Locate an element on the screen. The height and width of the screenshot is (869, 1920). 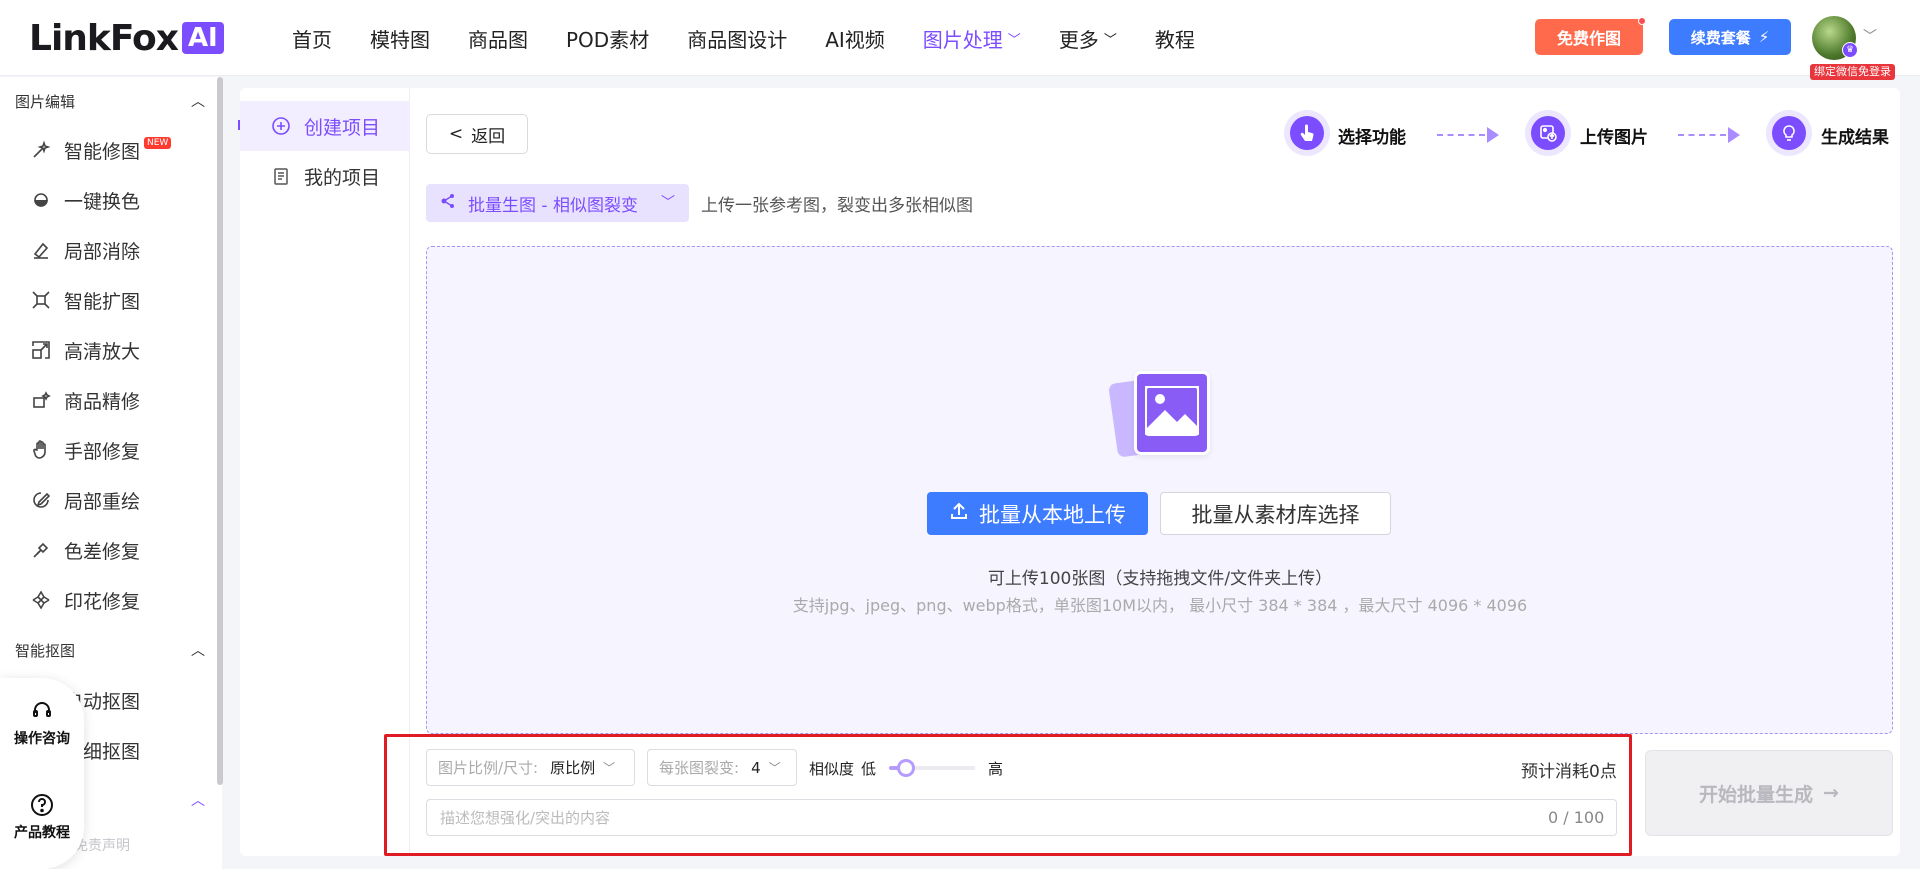
nav-model: 模特图 is located at coordinates (400, 38).